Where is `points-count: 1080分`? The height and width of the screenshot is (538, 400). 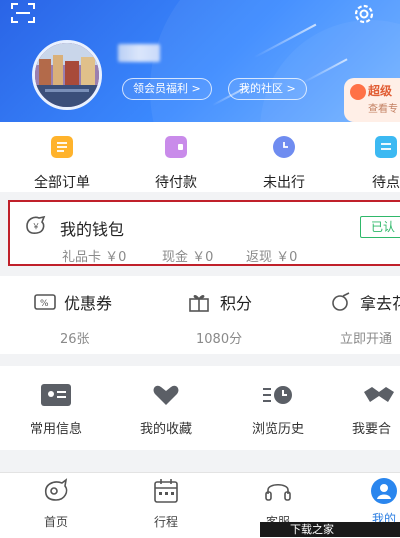 points-count: 1080分 is located at coordinates (219, 339).